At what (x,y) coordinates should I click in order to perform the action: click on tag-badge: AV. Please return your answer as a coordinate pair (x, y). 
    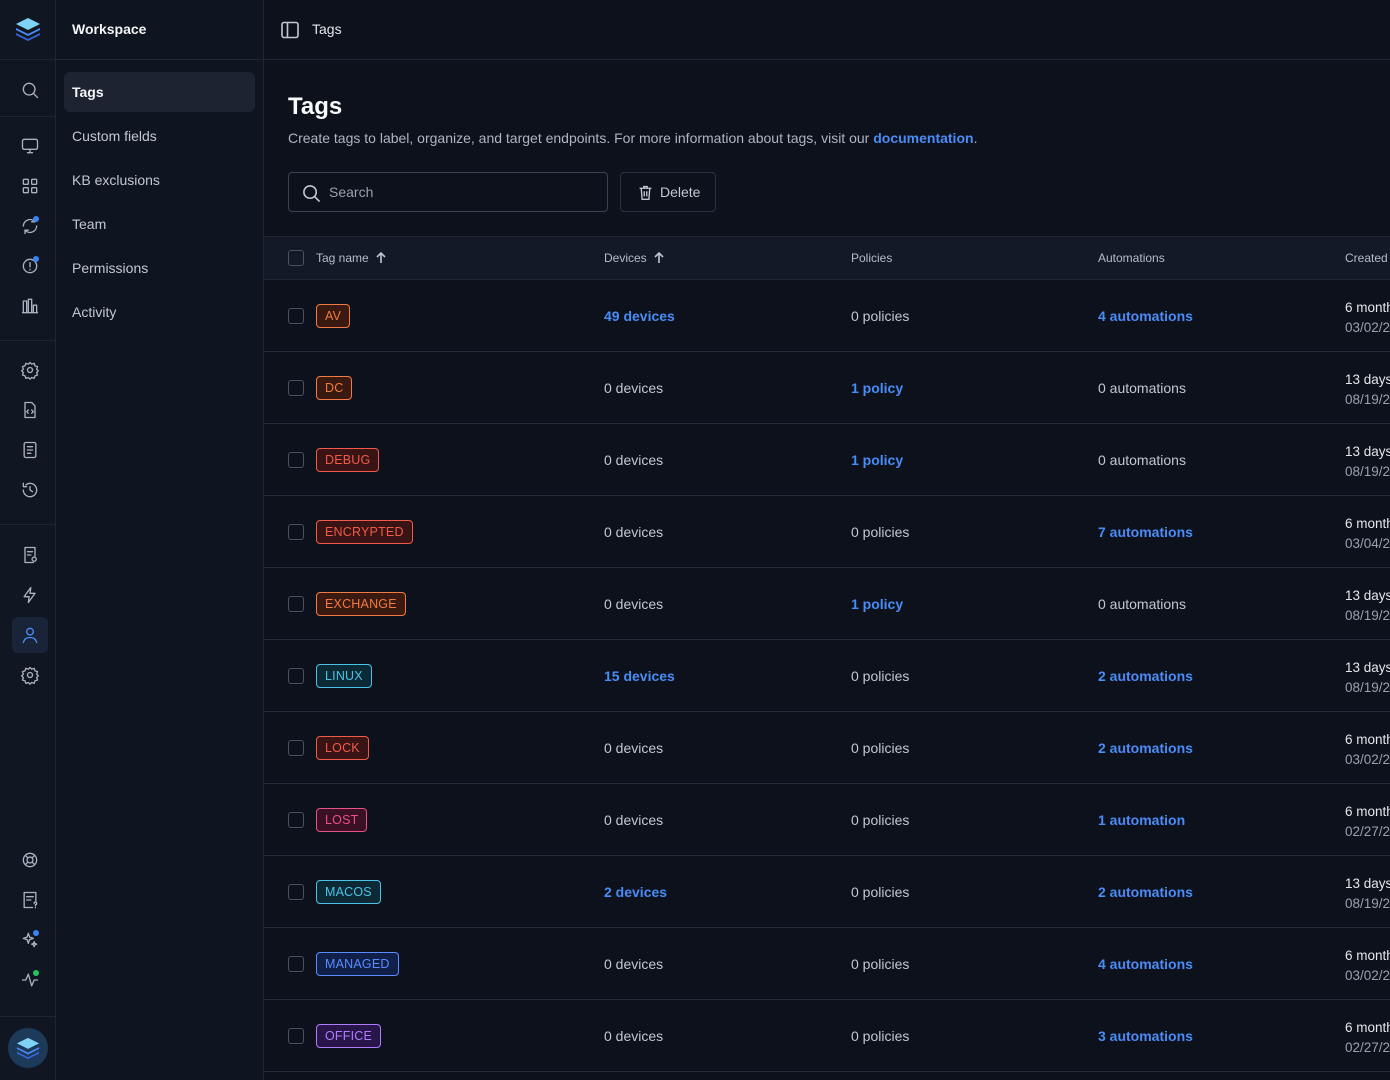
    Looking at the image, I should click on (333, 316).